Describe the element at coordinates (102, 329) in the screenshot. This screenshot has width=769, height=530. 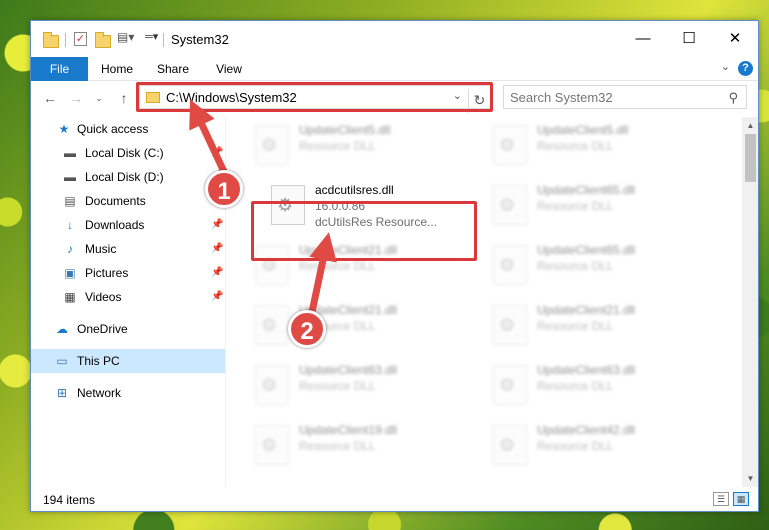
I see `sidebar-item-label: OneDrive` at that location.